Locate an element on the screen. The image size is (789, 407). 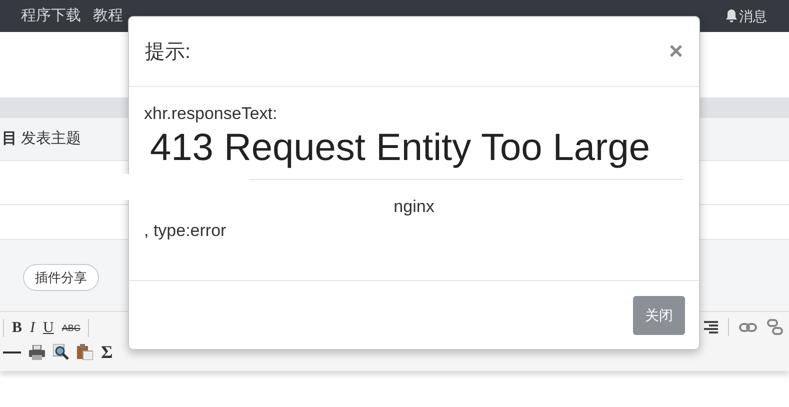
unlink-icon is located at coordinates (775, 327).